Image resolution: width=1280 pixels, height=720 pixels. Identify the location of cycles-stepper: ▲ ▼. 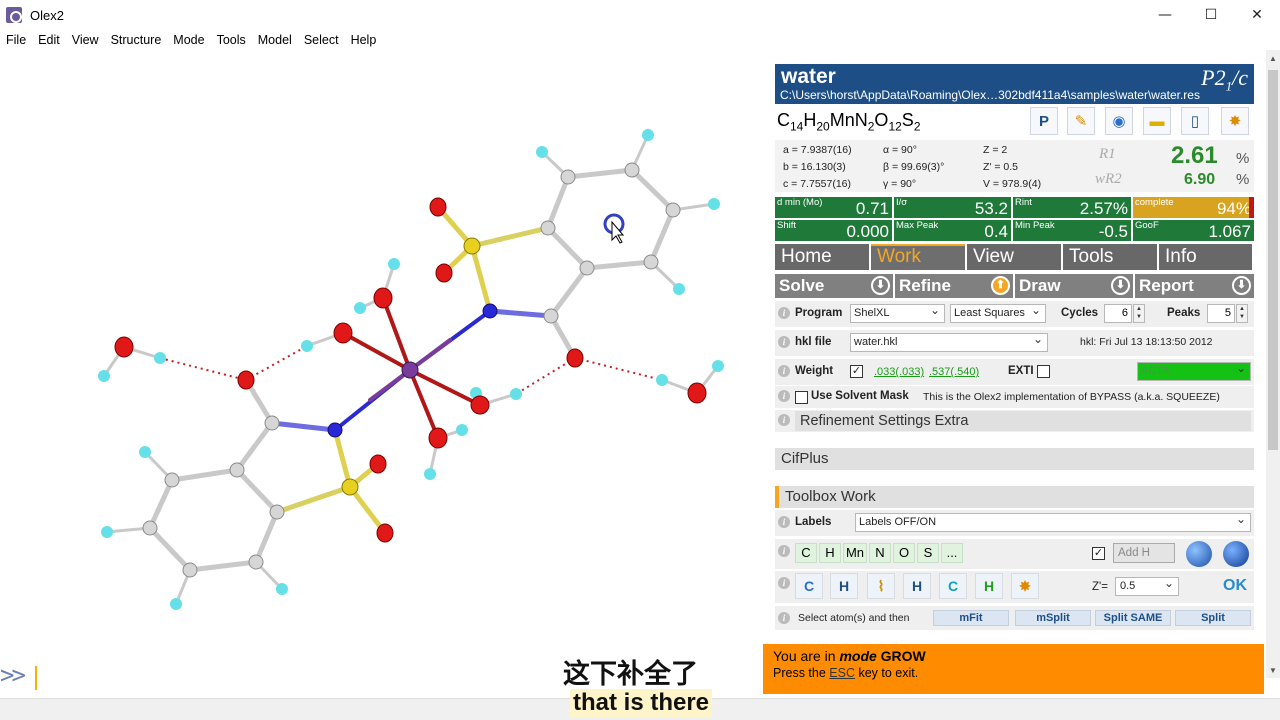
(1139, 313).